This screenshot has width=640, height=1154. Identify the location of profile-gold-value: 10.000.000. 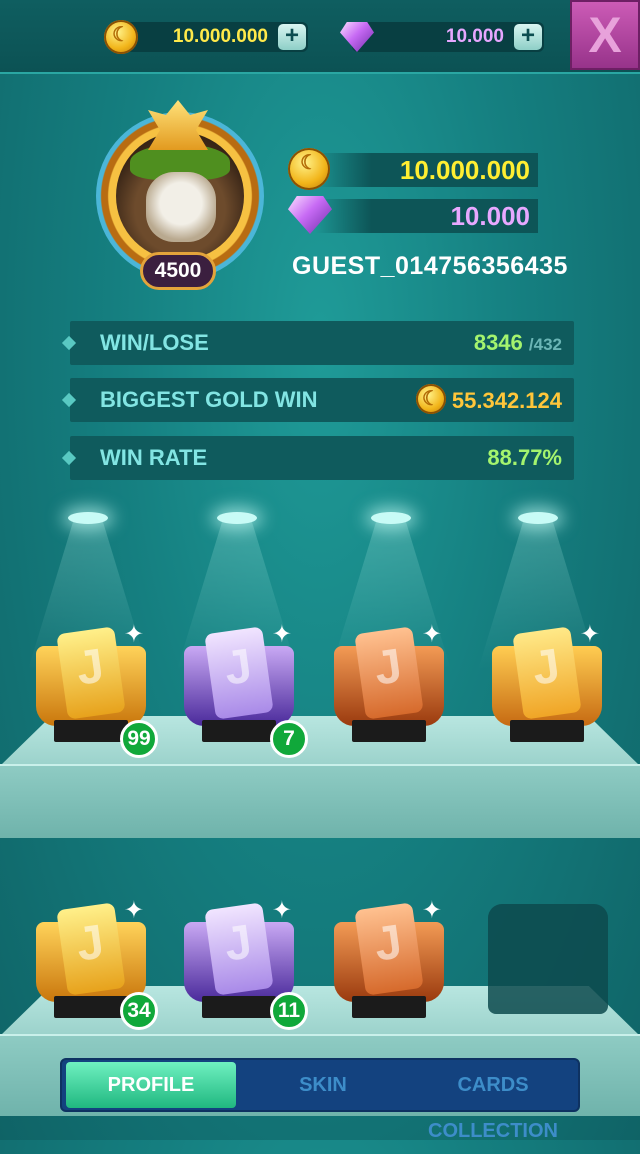
(464, 170).